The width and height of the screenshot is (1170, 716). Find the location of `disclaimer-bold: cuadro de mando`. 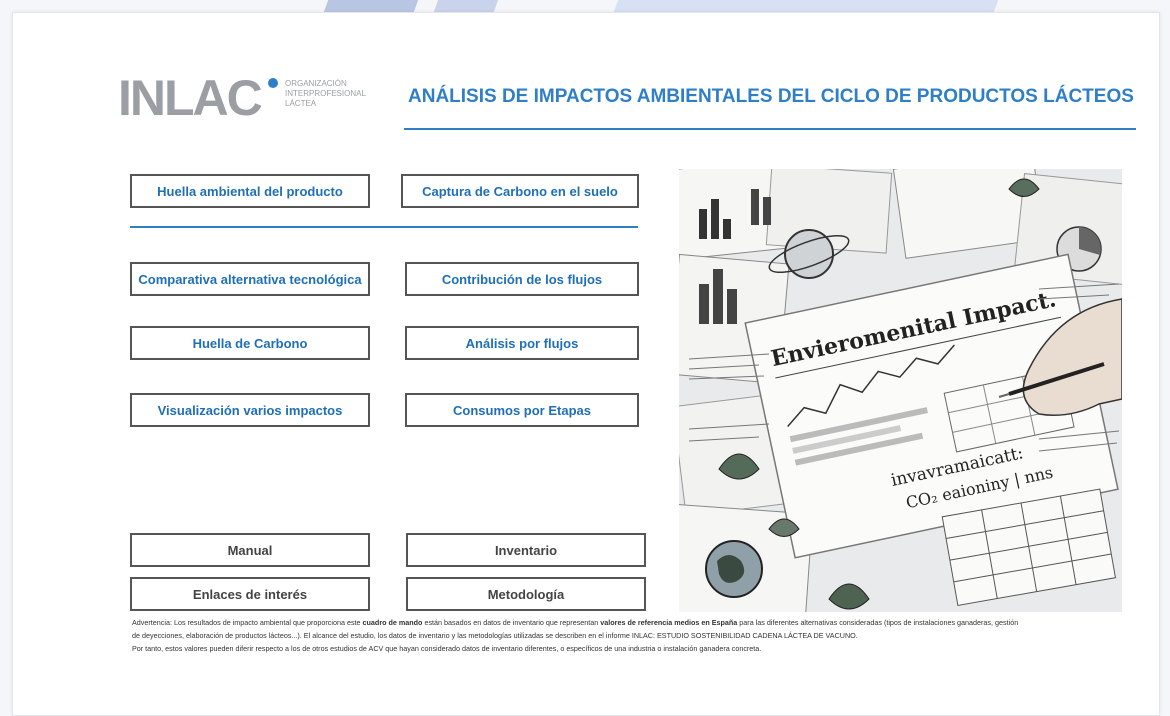

disclaimer-bold: cuadro de mando is located at coordinates (392, 622).